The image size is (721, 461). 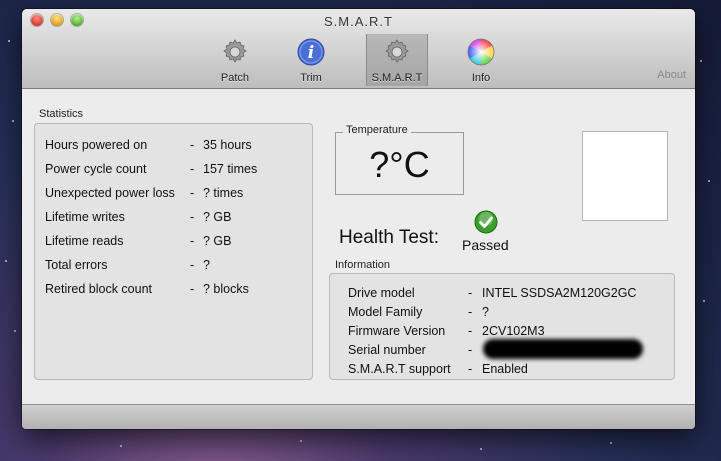 I want to click on stat-label: Hours powered on, so click(x=96, y=145).